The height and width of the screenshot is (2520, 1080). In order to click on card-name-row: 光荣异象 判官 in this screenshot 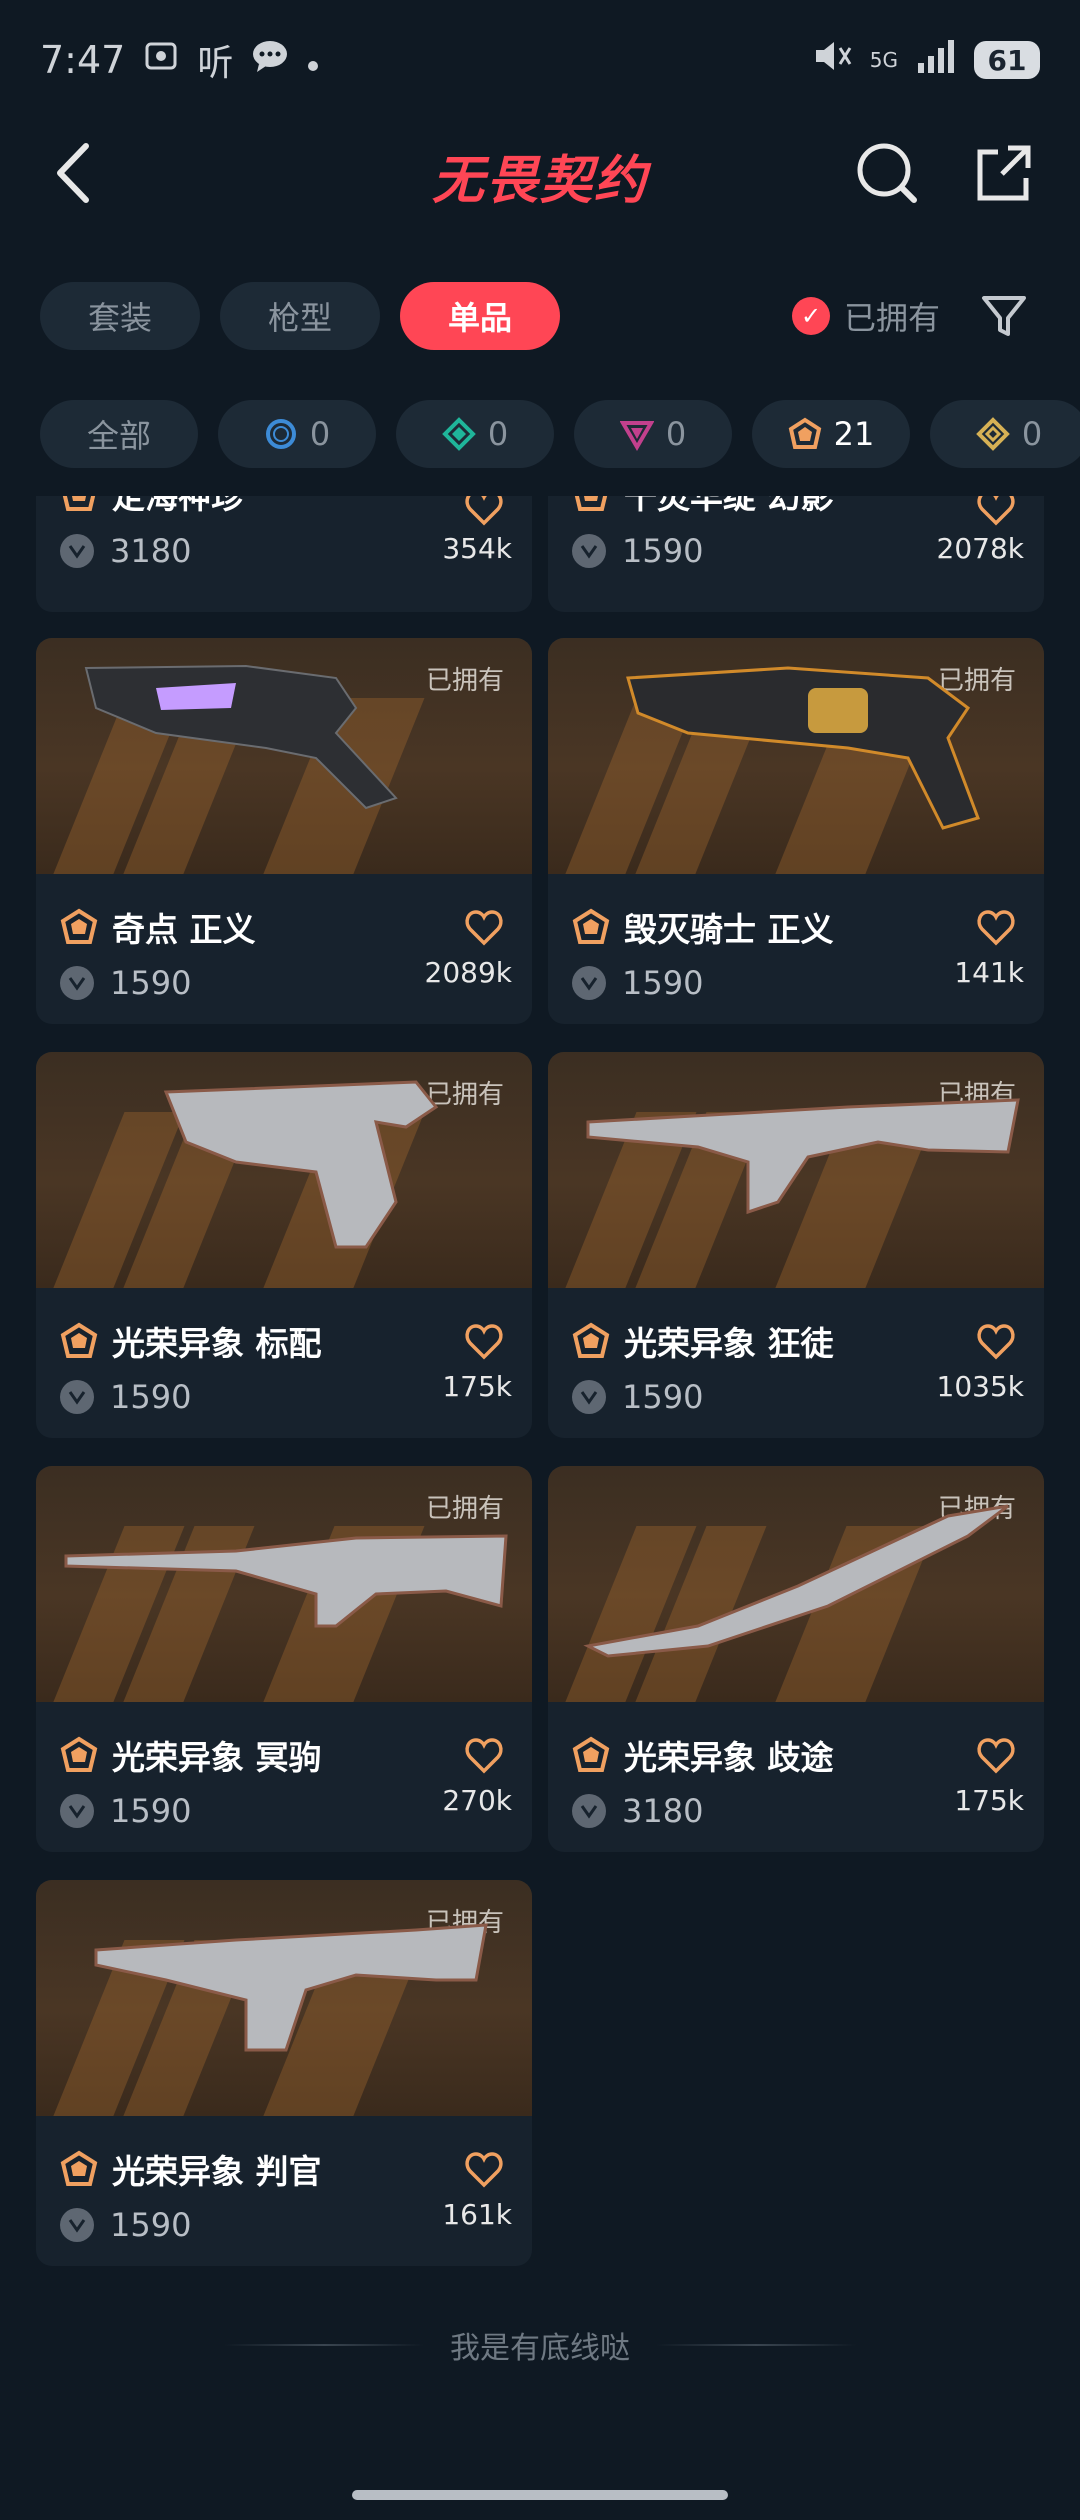, I will do `click(285, 2169)`.